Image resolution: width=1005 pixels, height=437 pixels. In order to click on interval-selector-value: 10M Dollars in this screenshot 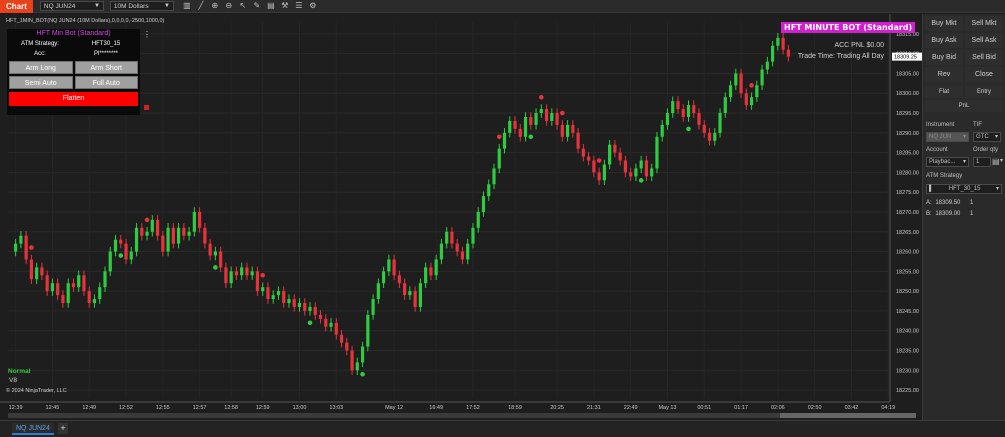, I will do `click(131, 6)`.